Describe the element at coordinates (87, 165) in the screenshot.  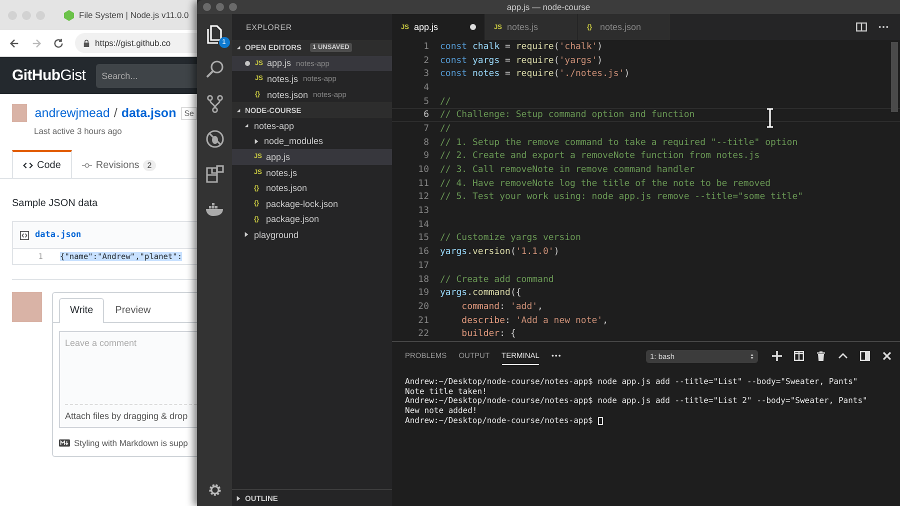
I see `commit-icon` at that location.